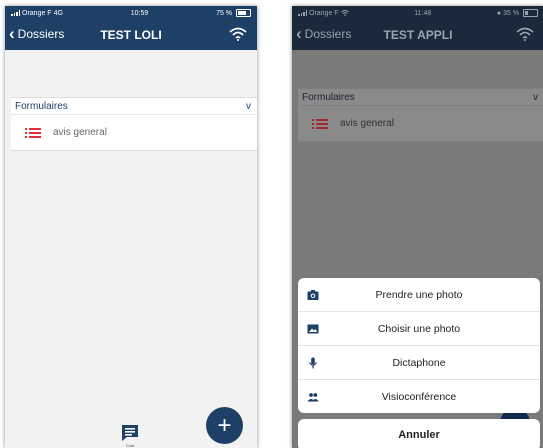  Describe the element at coordinates (130, 433) in the screenshot. I see `chat-icon` at that location.